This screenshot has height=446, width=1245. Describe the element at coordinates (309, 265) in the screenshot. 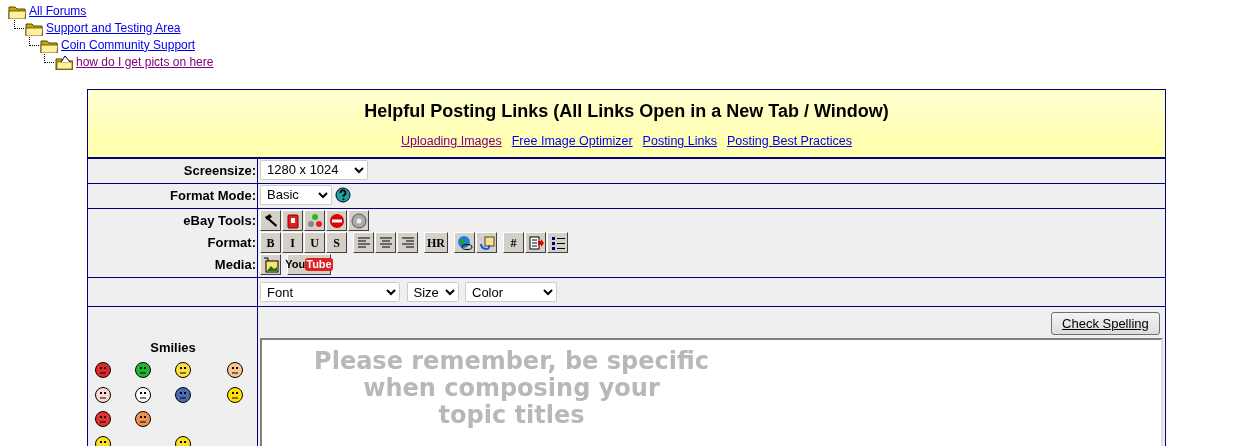

I see `video-button: YouTube` at that location.